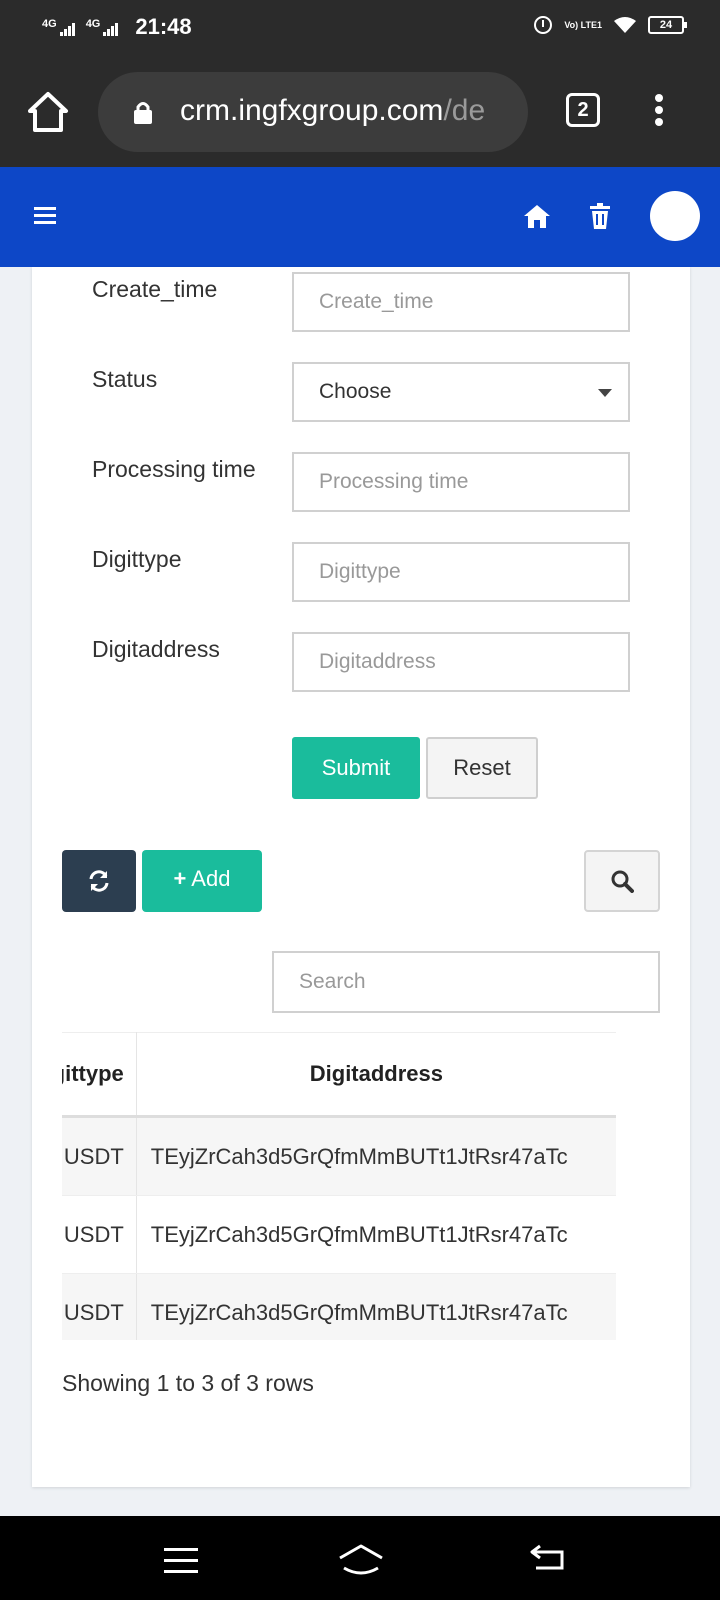 This screenshot has height=1600, width=720. What do you see at coordinates (482, 768) in the screenshot?
I see `reset-button: Reset` at bounding box center [482, 768].